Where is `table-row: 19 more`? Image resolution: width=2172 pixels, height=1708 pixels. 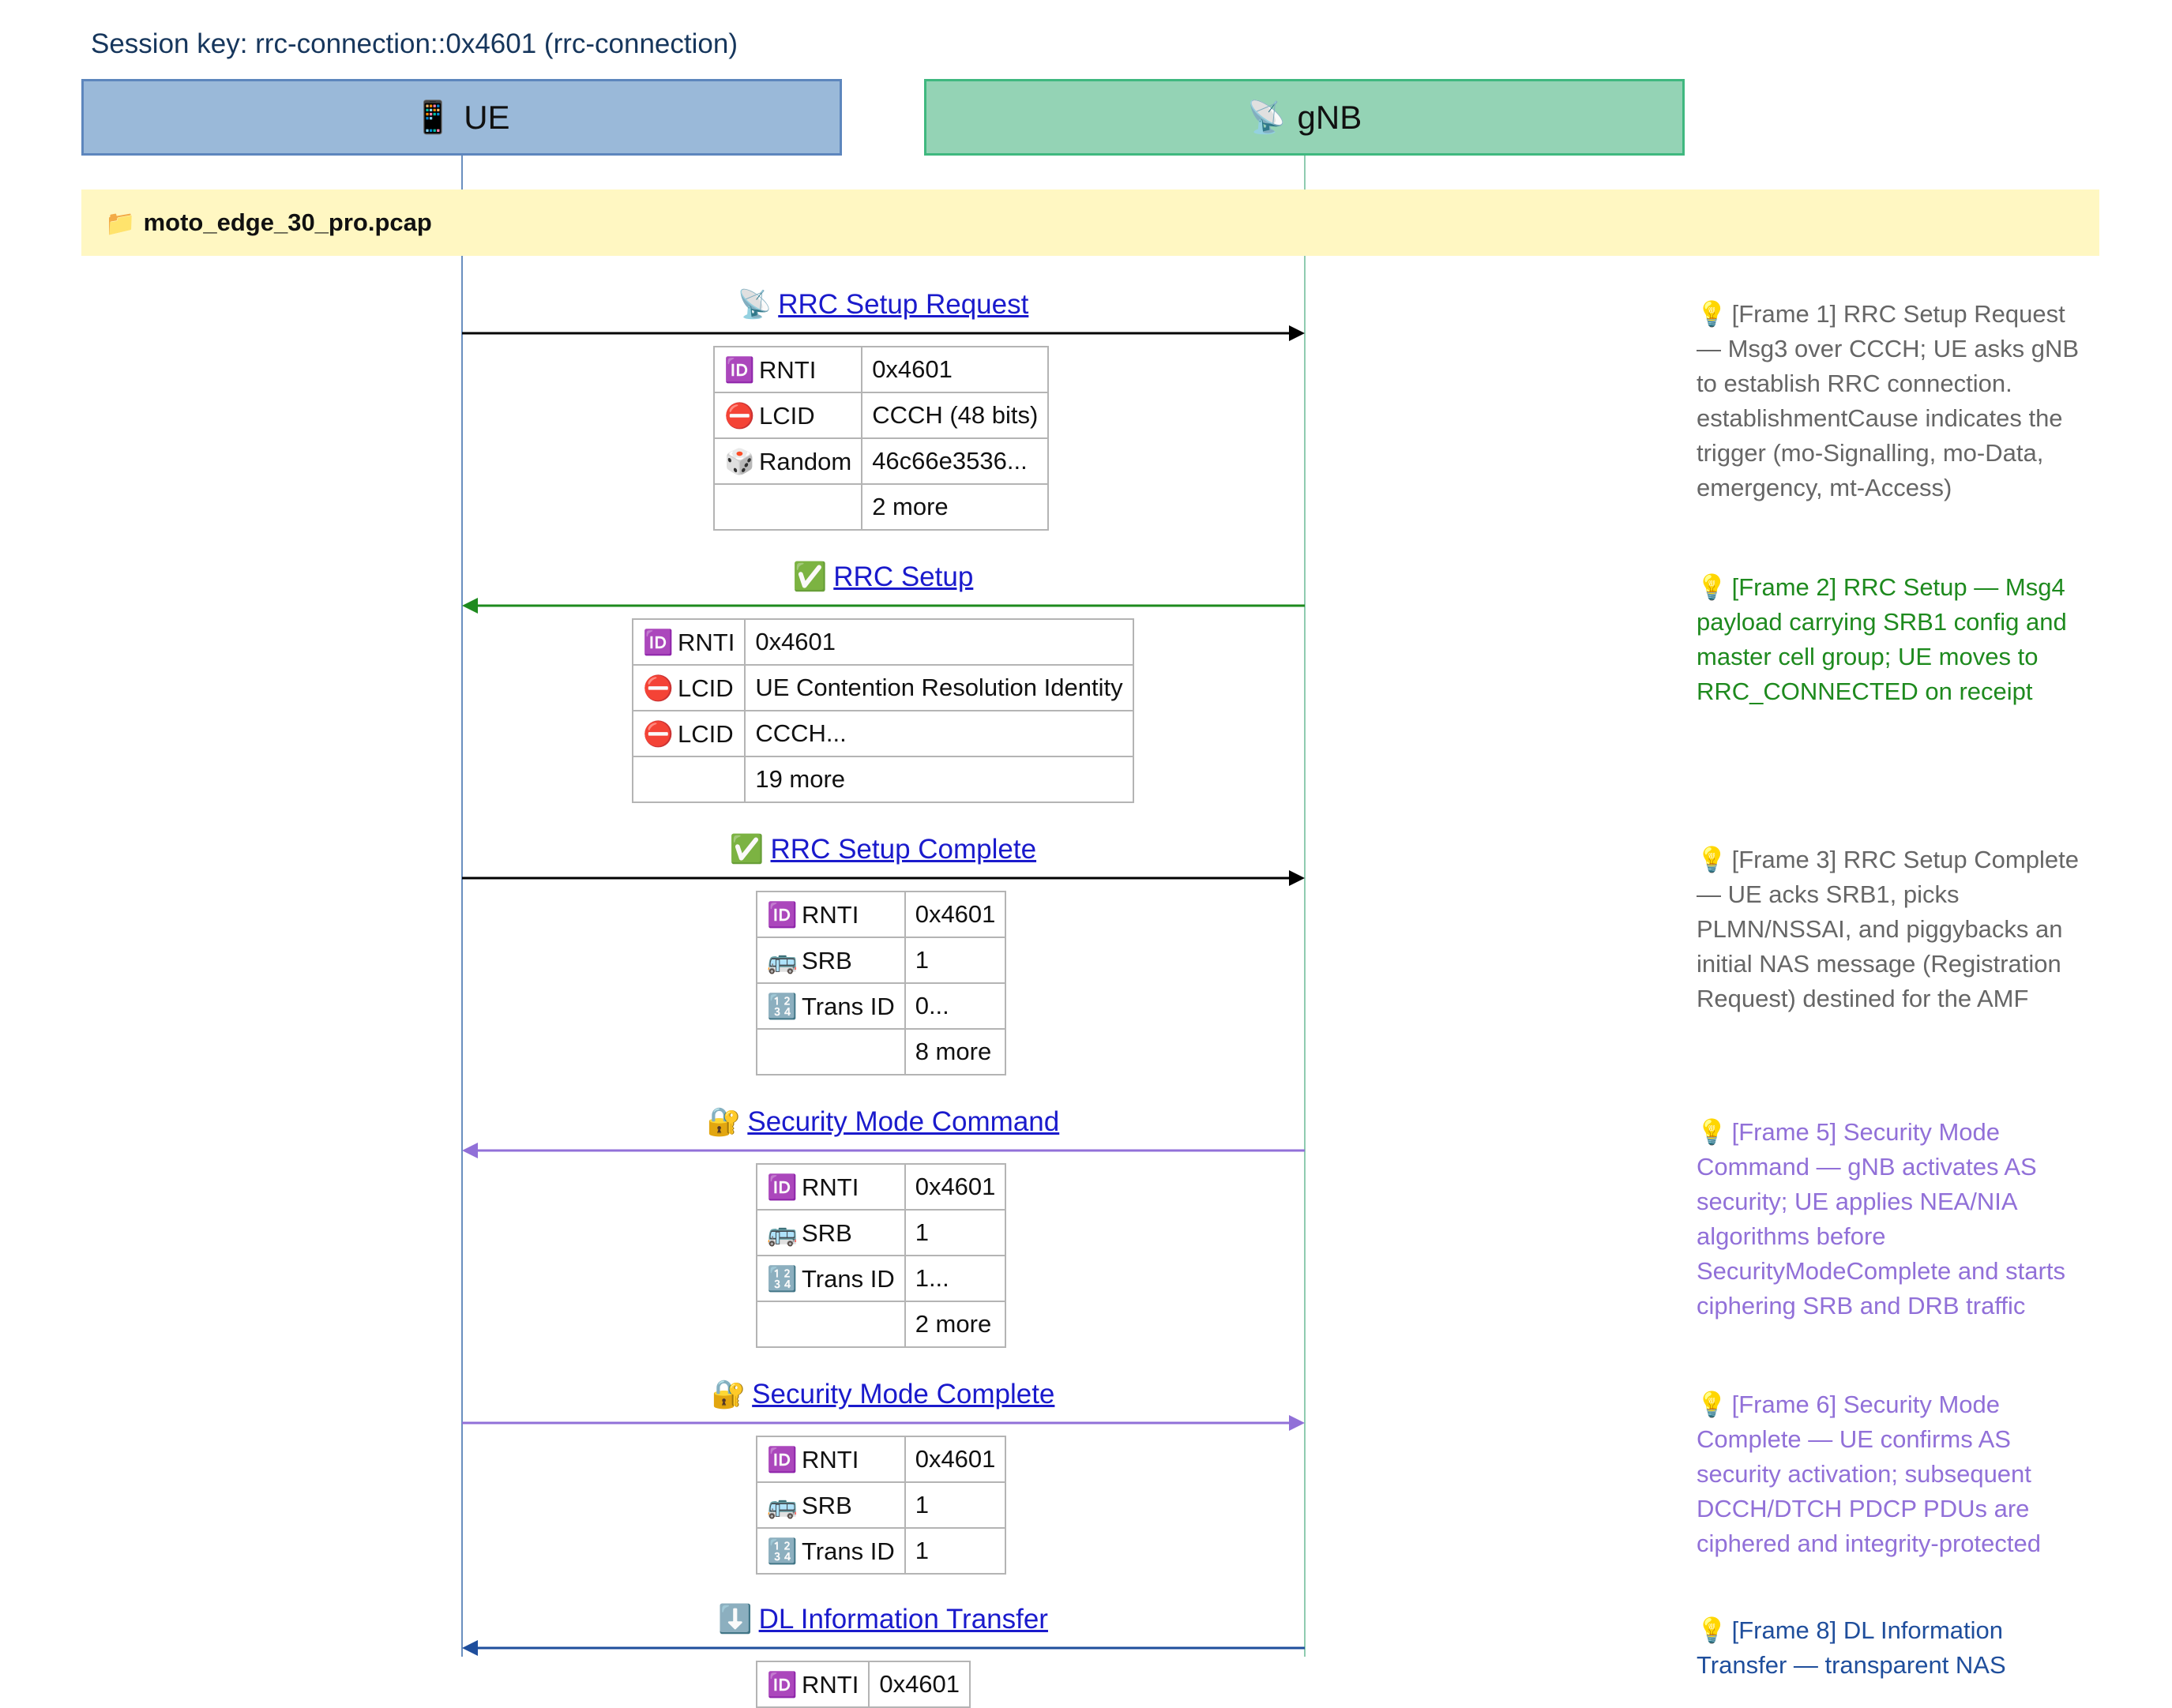 table-row: 19 more is located at coordinates (882, 779).